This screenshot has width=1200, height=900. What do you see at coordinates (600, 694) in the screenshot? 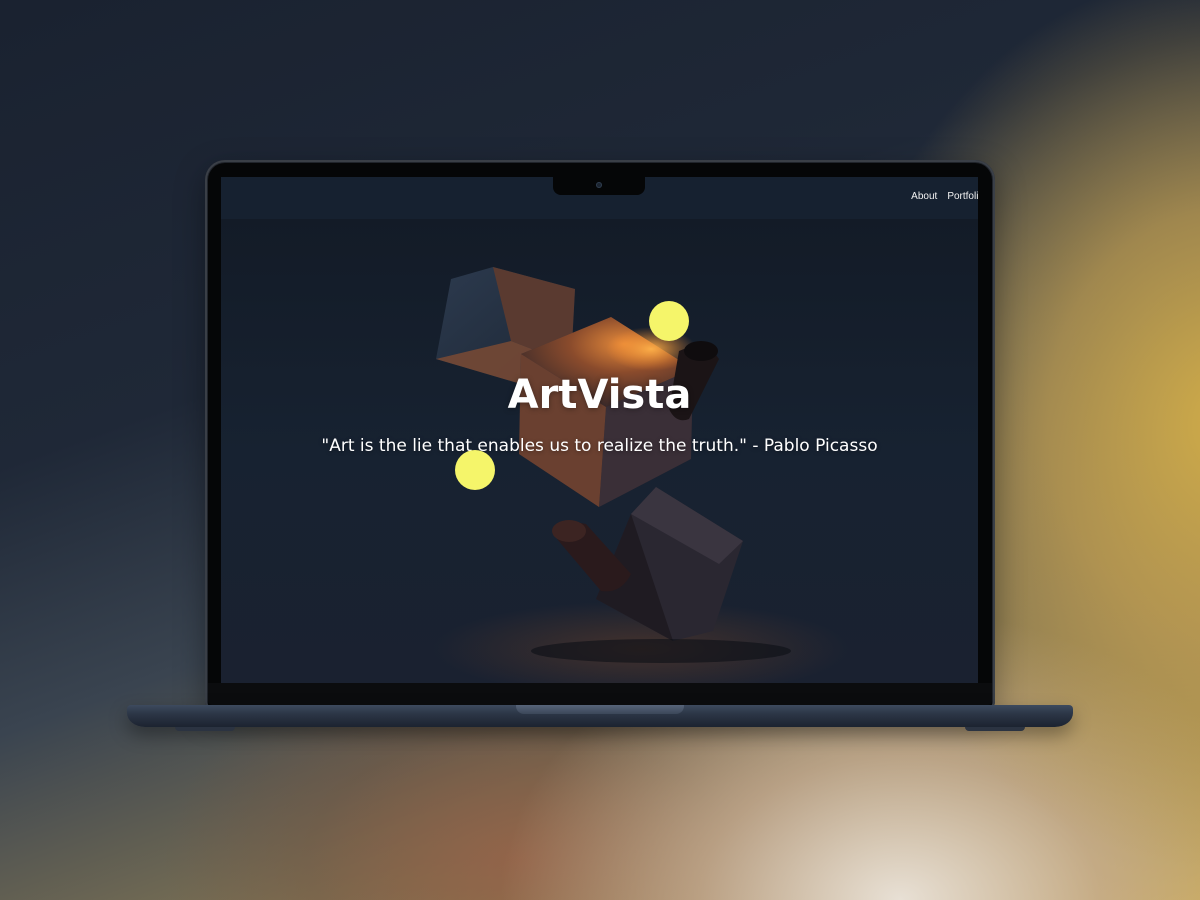
I see `screen-chin` at bounding box center [600, 694].